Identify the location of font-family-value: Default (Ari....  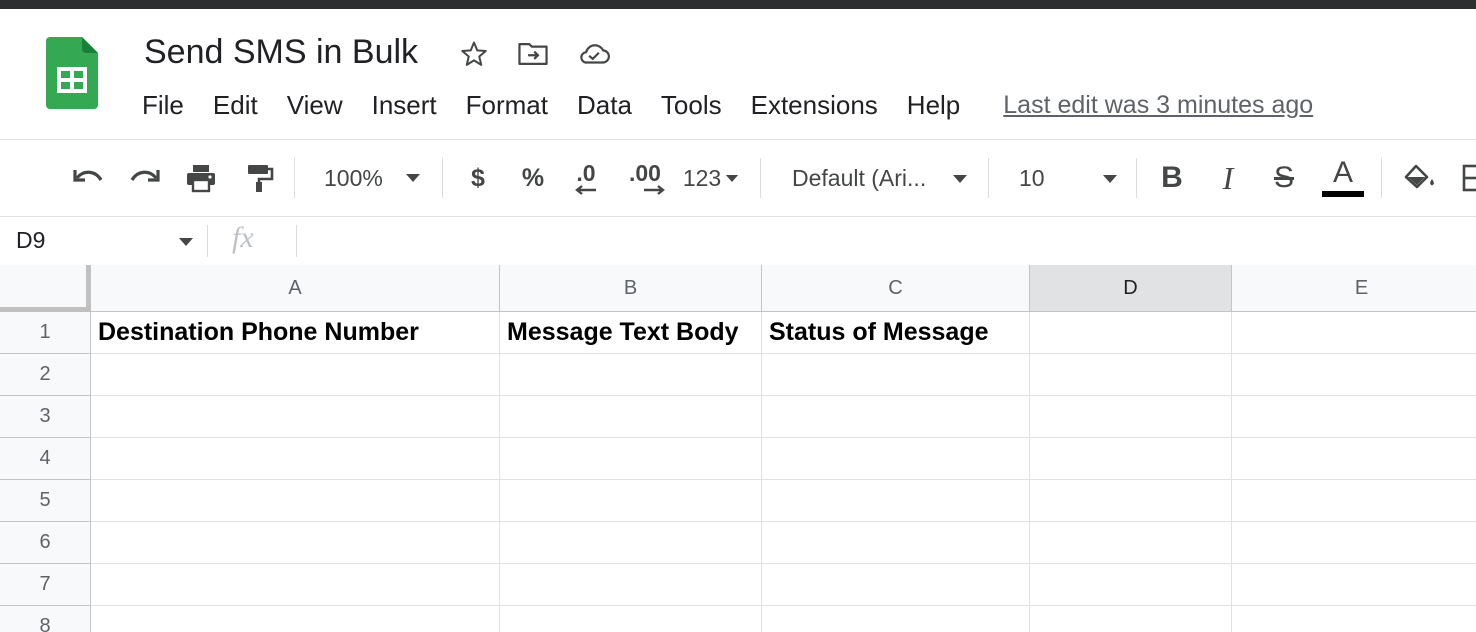
(859, 177).